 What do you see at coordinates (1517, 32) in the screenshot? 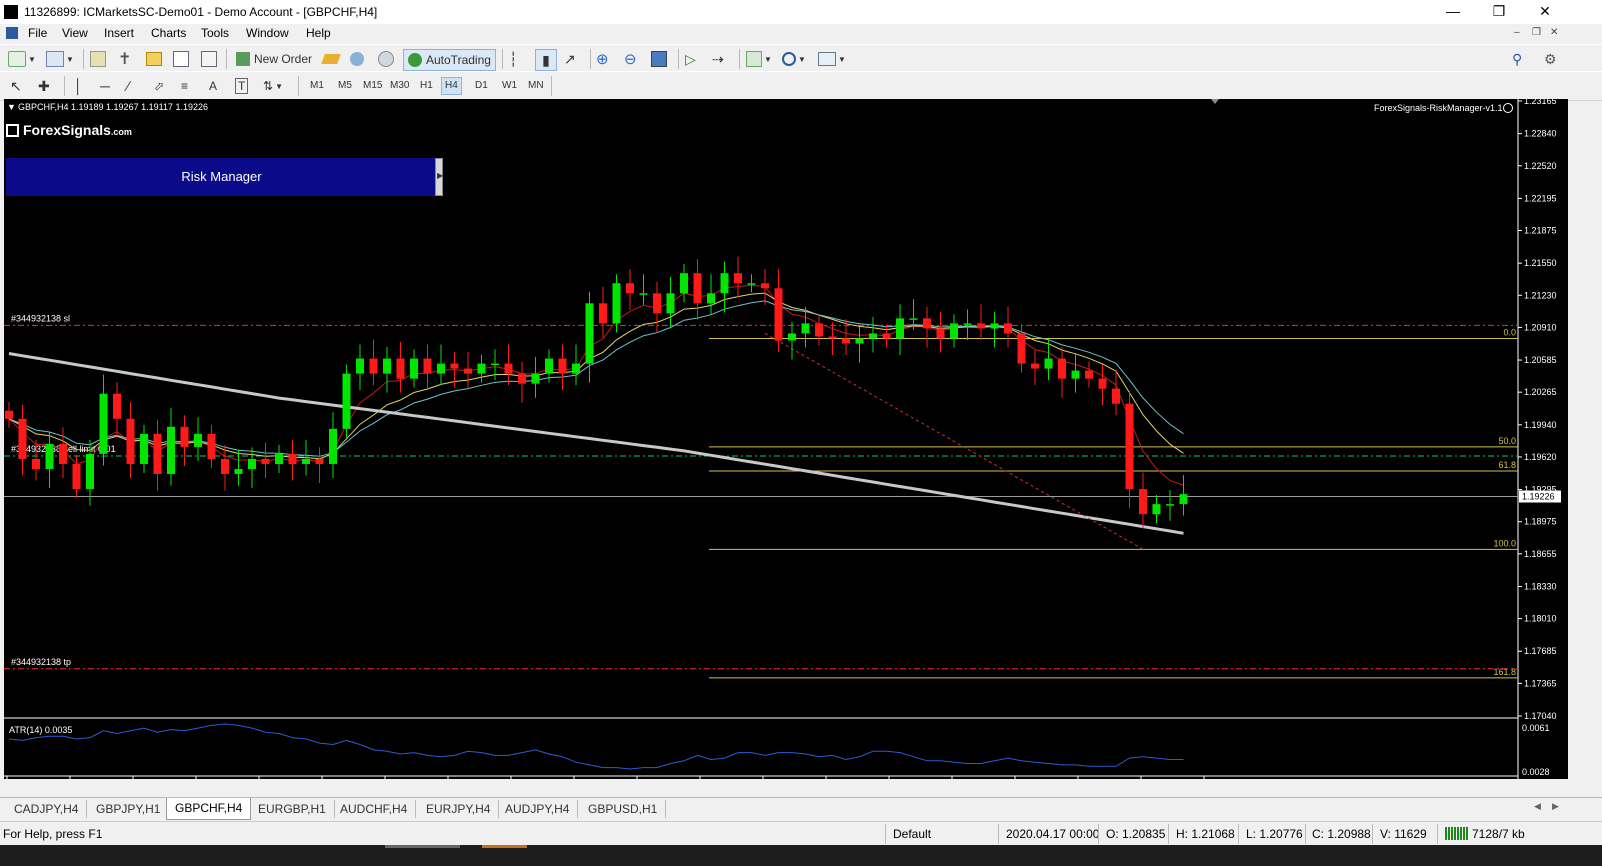
I see `mdi-minimize-icon: –` at bounding box center [1517, 32].